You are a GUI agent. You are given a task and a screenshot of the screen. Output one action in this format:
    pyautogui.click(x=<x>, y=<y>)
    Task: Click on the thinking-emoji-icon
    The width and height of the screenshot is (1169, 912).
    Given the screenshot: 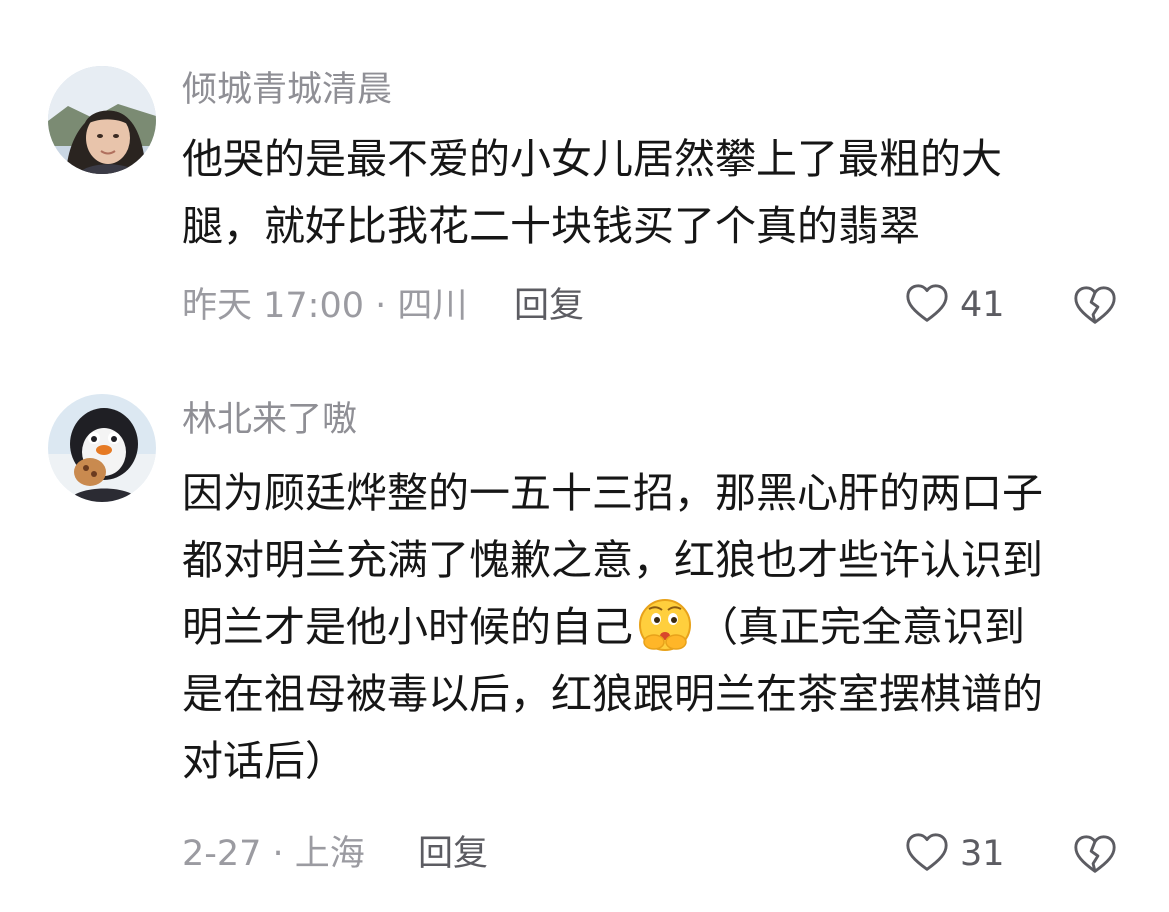 What is the action you would take?
    pyautogui.click(x=665, y=625)
    